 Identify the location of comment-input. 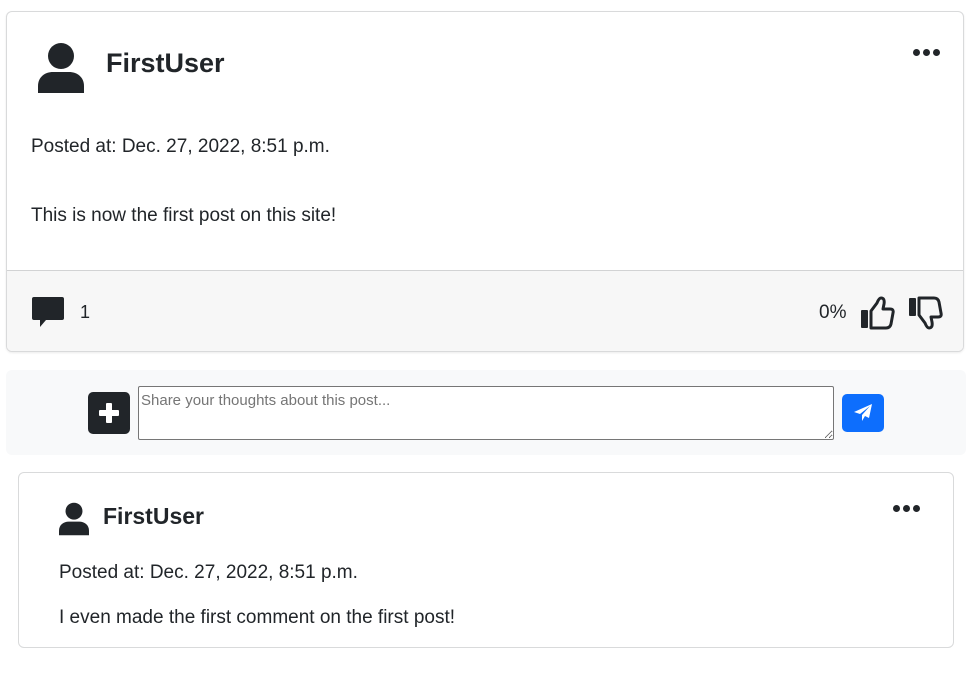
(486, 413).